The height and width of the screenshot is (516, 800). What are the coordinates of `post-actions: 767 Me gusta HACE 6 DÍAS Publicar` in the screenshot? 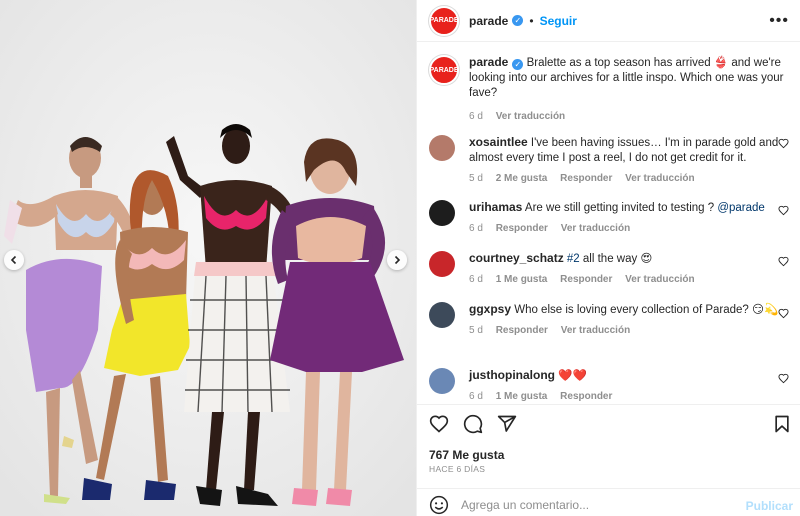 It's located at (608, 460).